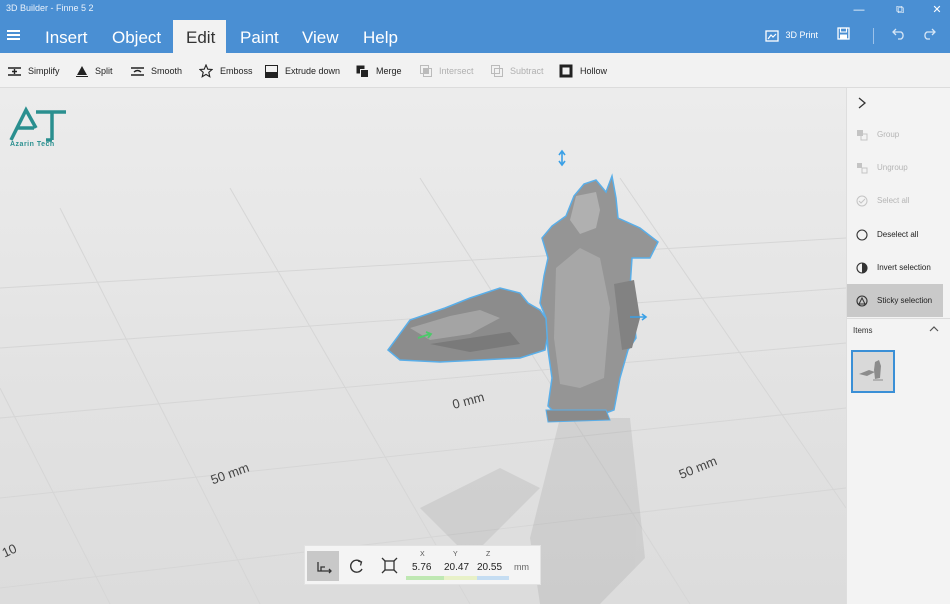 The width and height of the screenshot is (950, 604). I want to click on group-button: Group, so click(895, 134).